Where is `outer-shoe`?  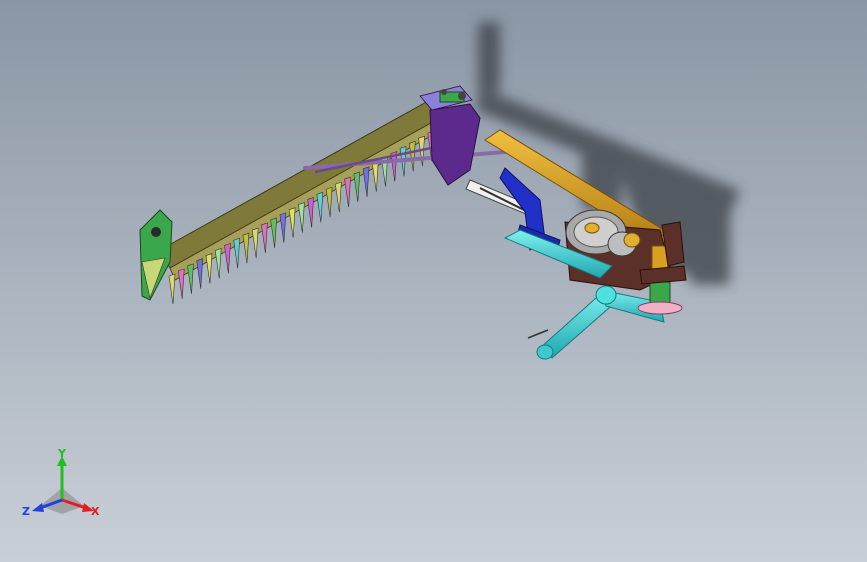 outer-shoe is located at coordinates (156, 255).